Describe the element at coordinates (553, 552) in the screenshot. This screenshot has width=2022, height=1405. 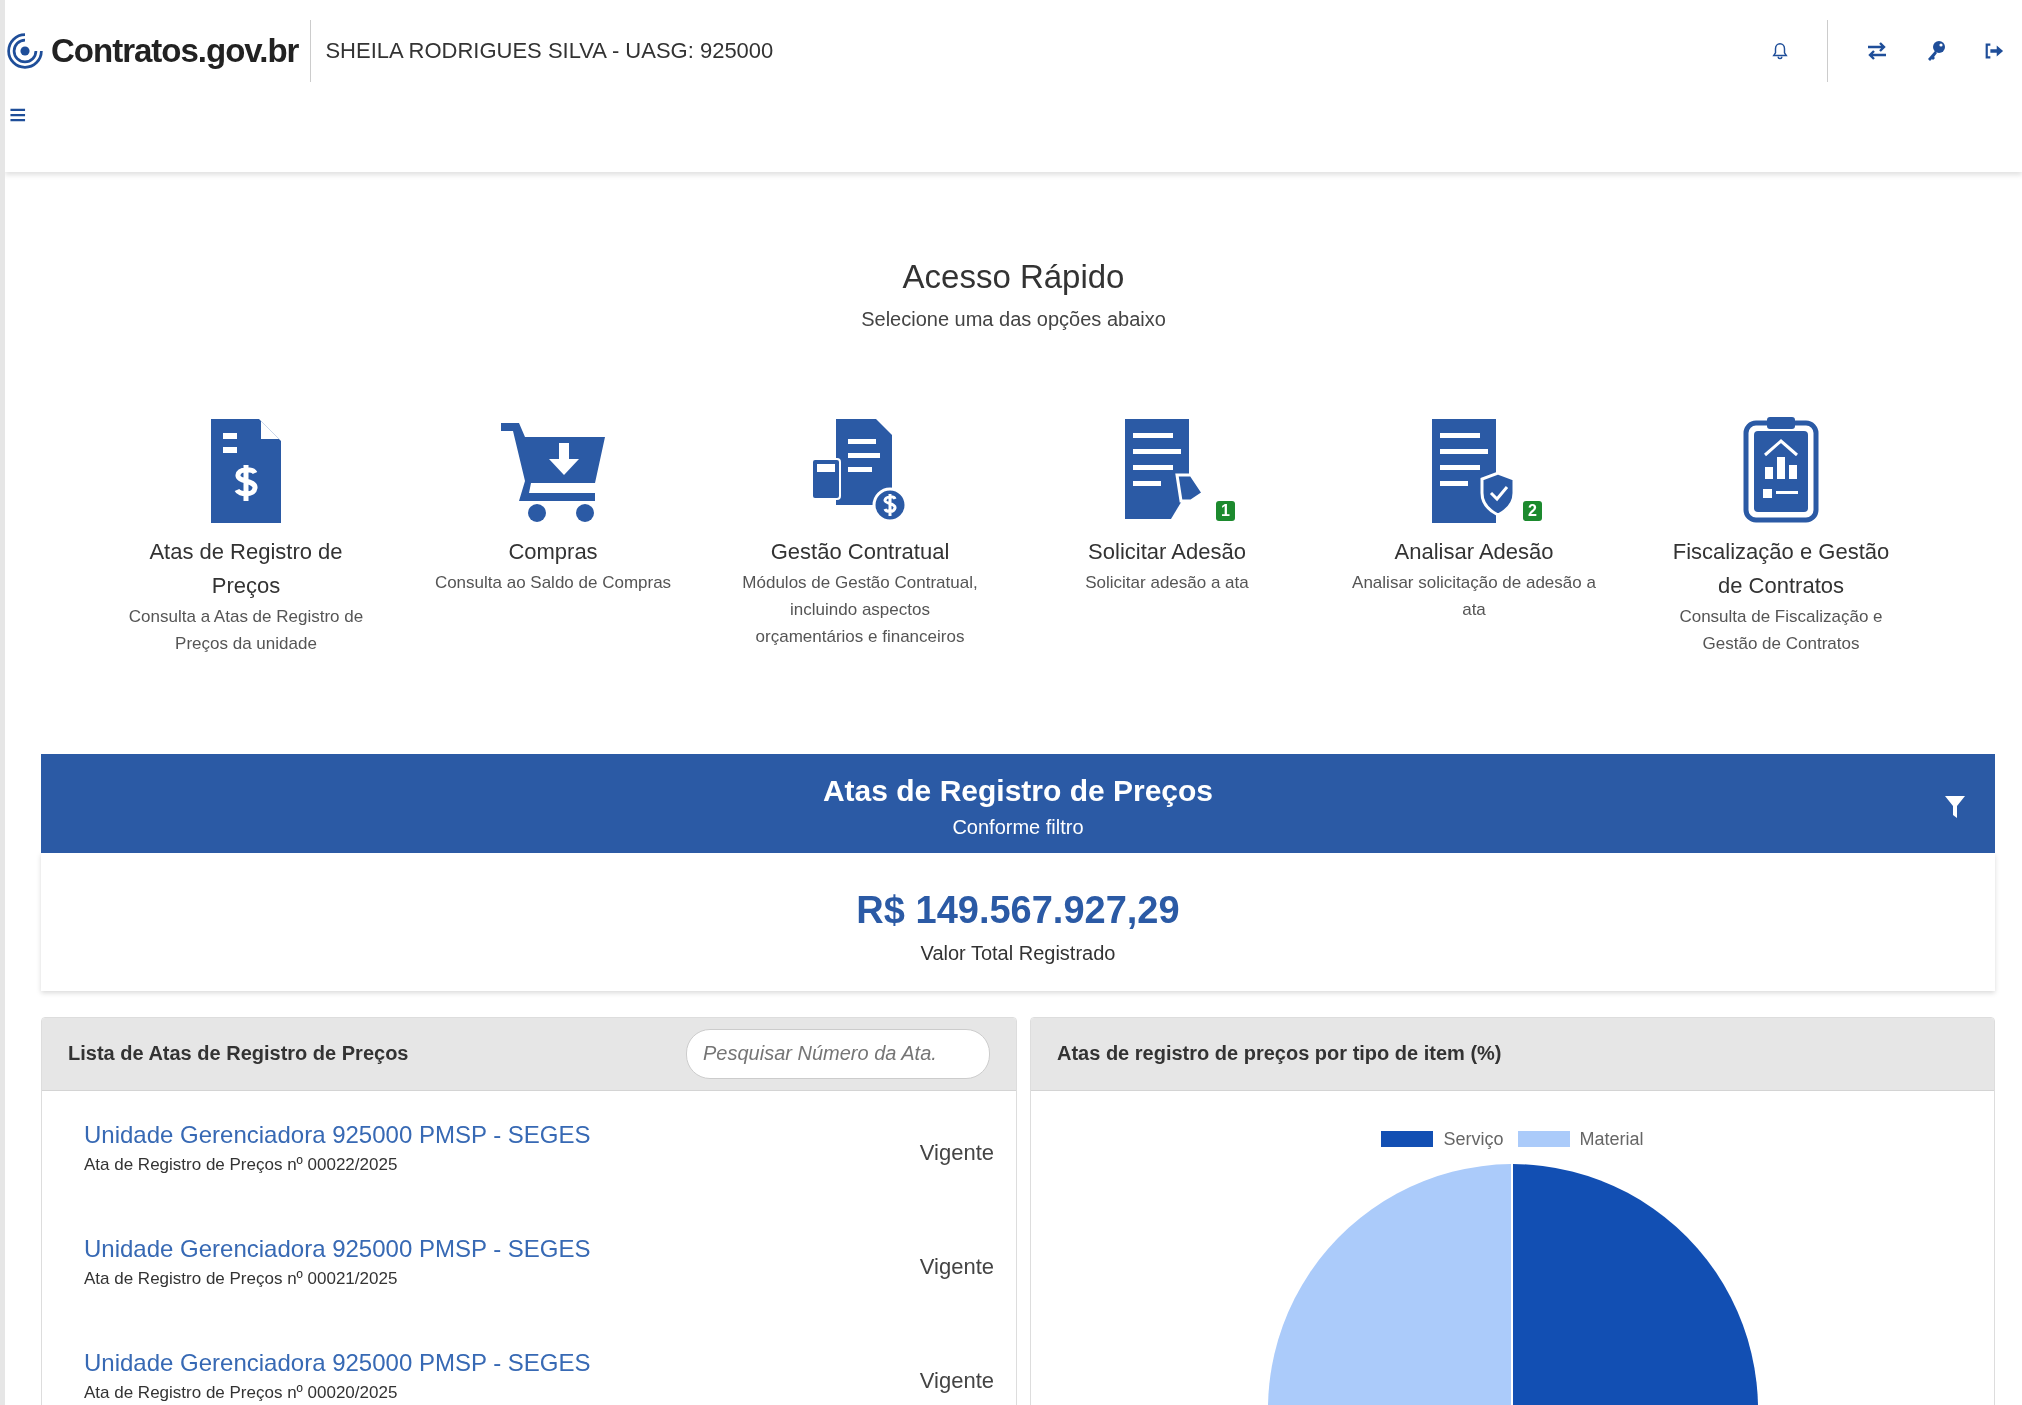
I see `quick-link-title: Compras` at that location.